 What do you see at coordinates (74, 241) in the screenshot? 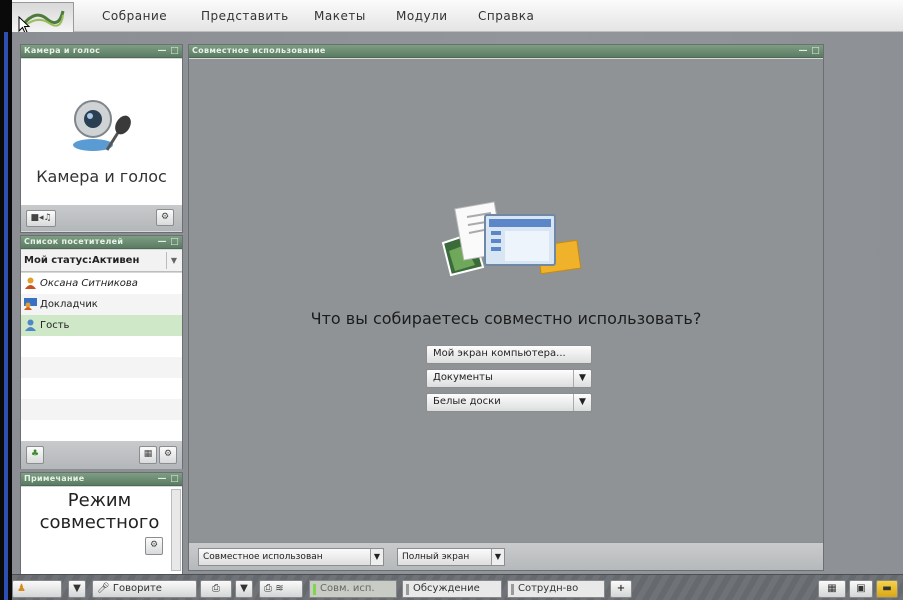
I see `pod-title-text: Список посетителей` at bounding box center [74, 241].